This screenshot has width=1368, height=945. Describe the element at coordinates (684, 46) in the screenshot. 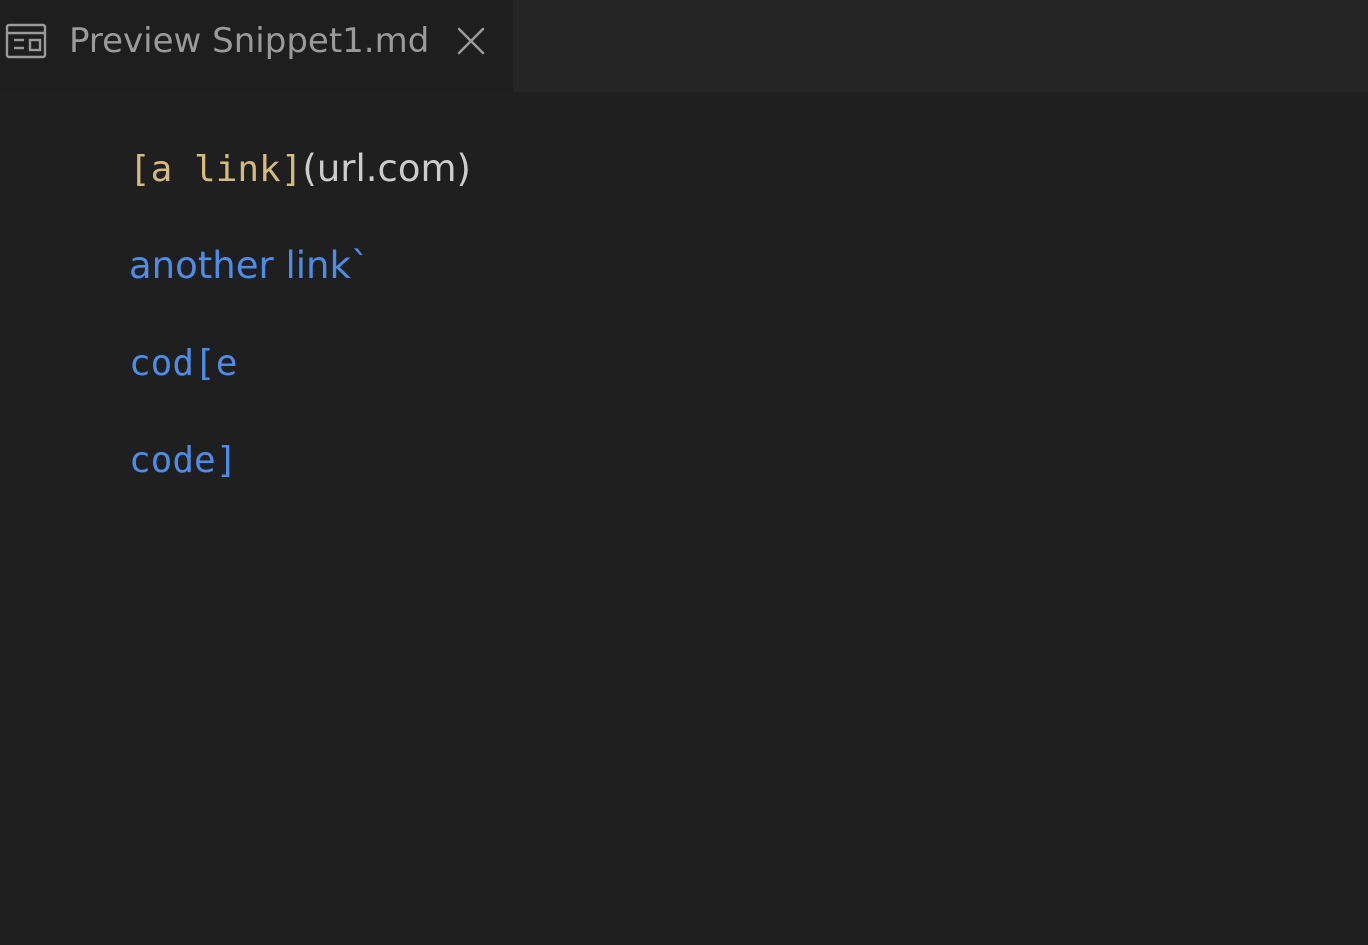

I see `editor-tab-bar: Preview Snippet1.md` at that location.